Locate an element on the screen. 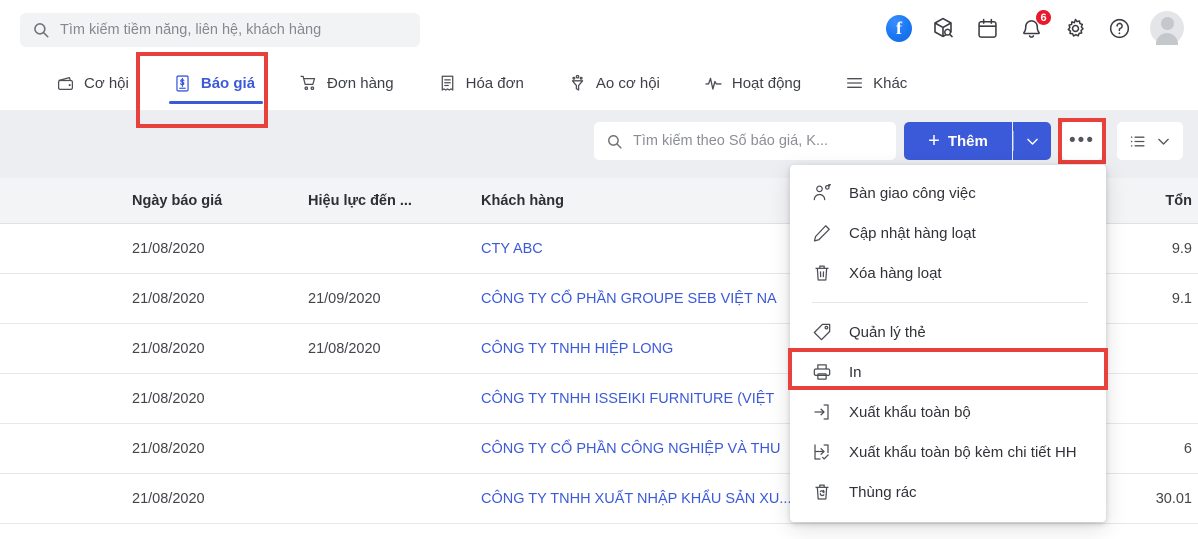 This screenshot has width=1198, height=539. tab-ao-co-hoi: Ao cơ hội is located at coordinates (614, 83).